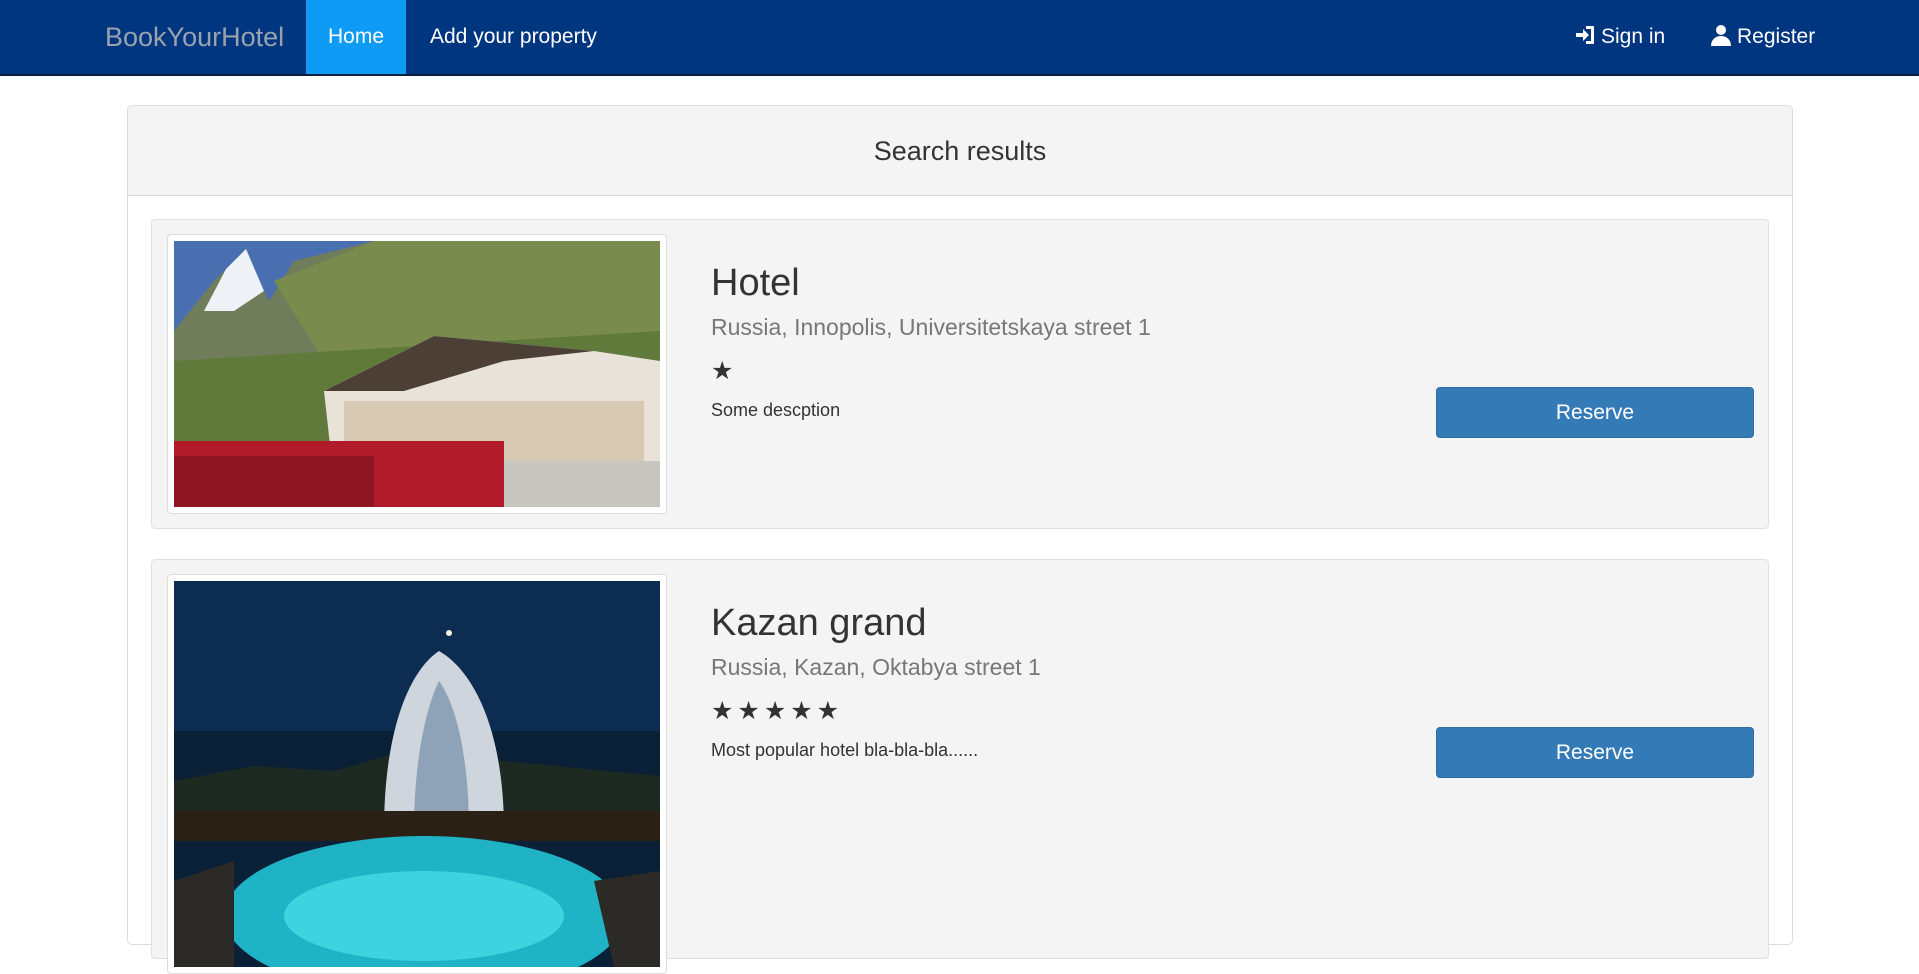  Describe the element at coordinates (1776, 36) in the screenshot. I see `register-label: Register` at that location.